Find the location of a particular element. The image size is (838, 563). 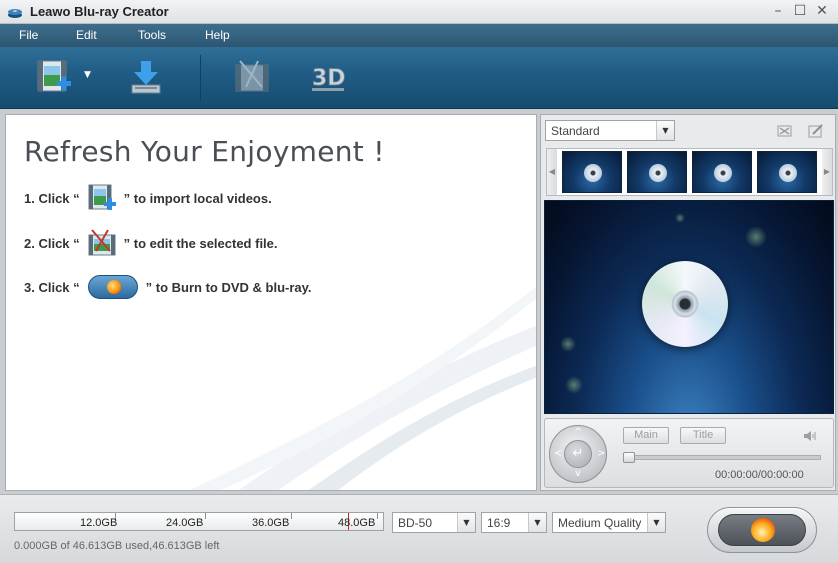

edit-button is located at coordinates (252, 77).